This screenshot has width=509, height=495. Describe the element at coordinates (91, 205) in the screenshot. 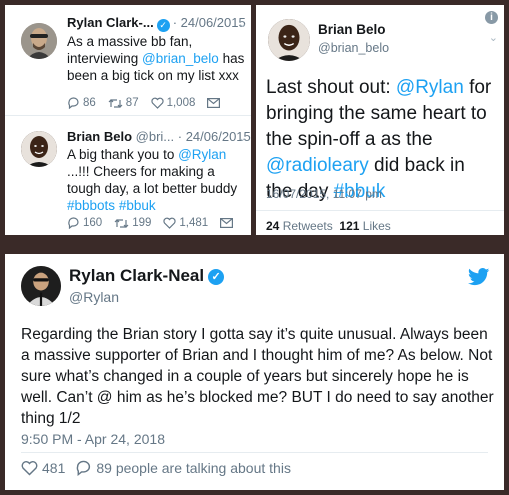

I see `hashtag-link: #bbbots` at that location.